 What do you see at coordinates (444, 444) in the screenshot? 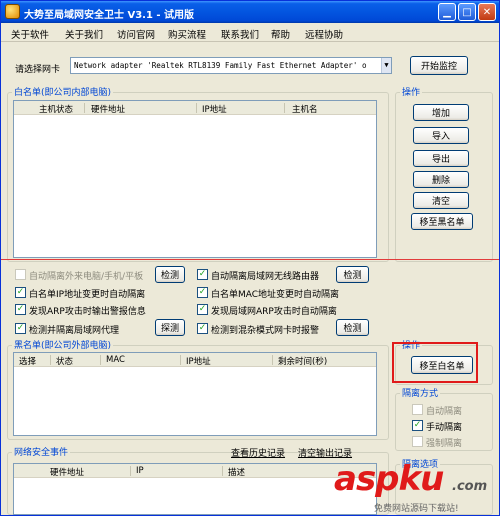
I see `label-force-isolate: 强制隔离` at bounding box center [444, 444].